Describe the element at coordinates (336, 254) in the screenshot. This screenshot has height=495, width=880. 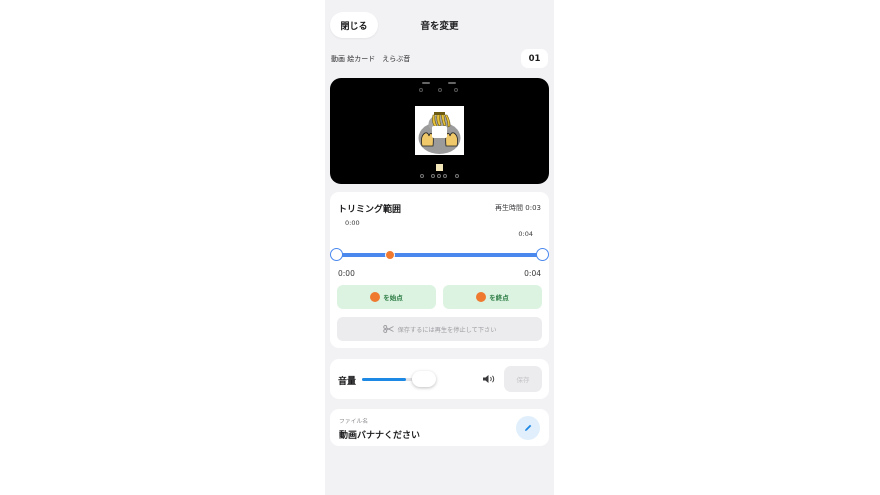
I see `trim-start-handle` at that location.